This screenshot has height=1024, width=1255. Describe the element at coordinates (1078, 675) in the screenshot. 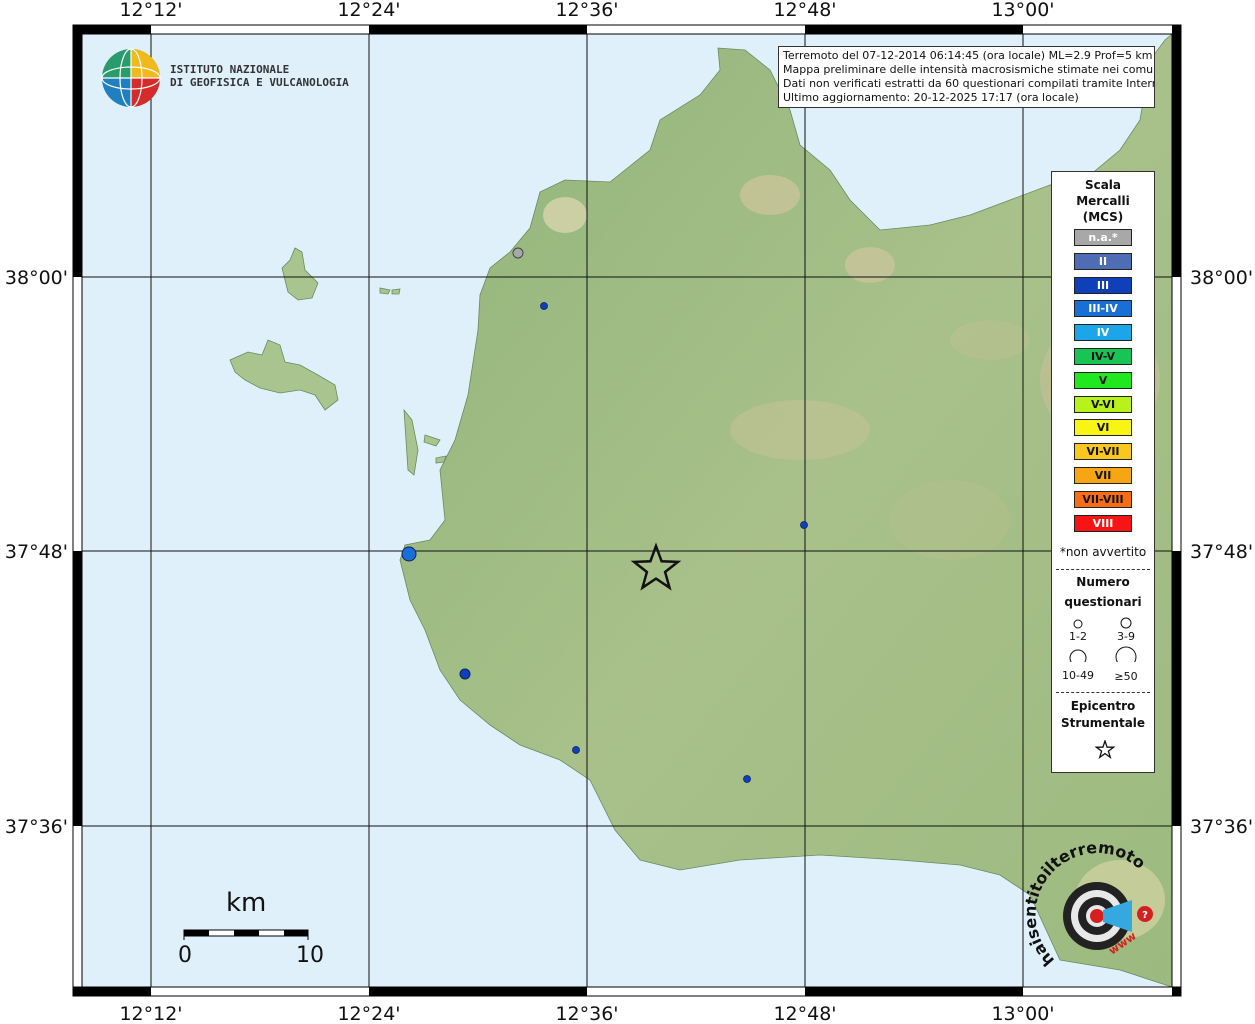

I see `legend-size-3: 10-49` at that location.